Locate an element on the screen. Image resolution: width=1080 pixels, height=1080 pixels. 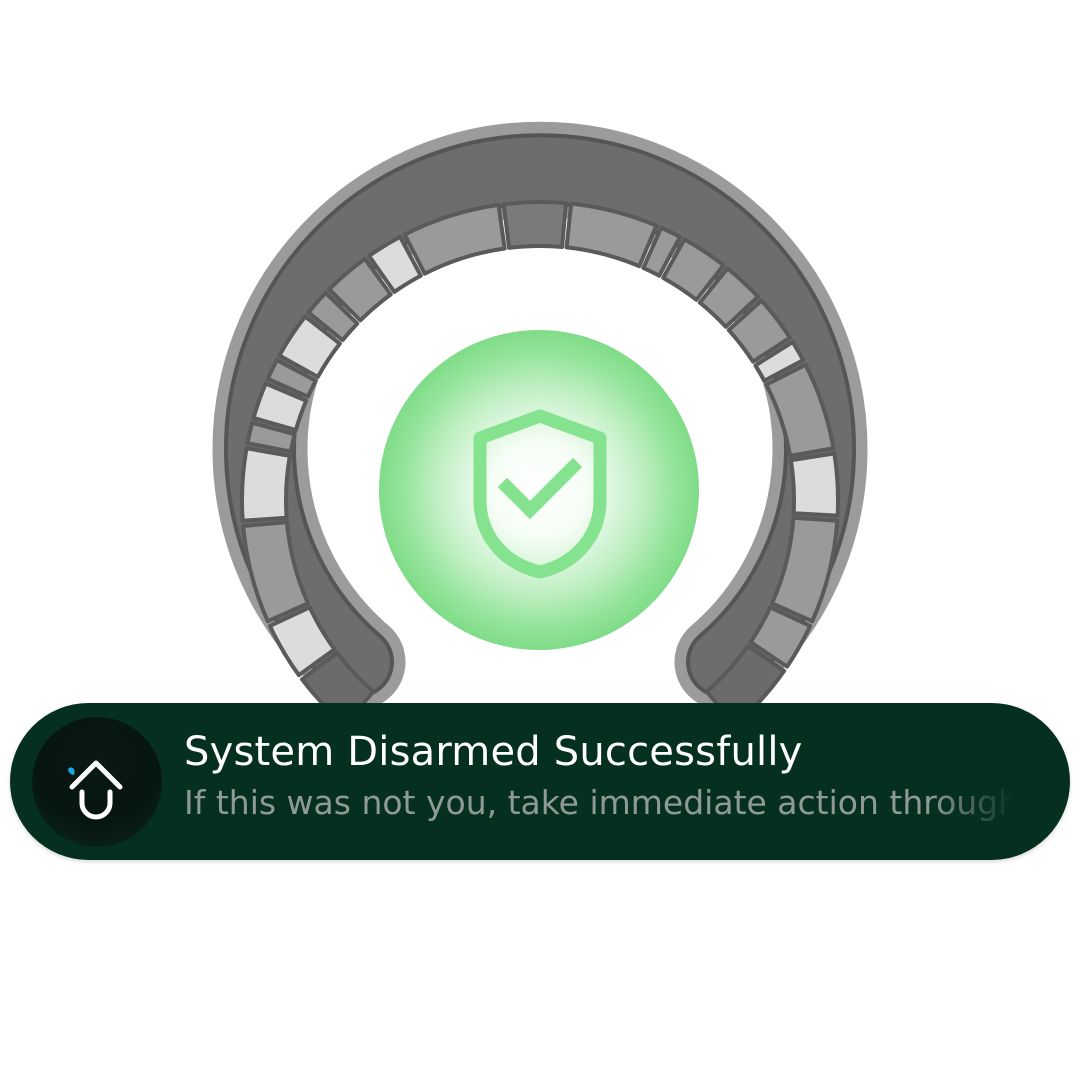
status-glow is located at coordinates (539, 490).